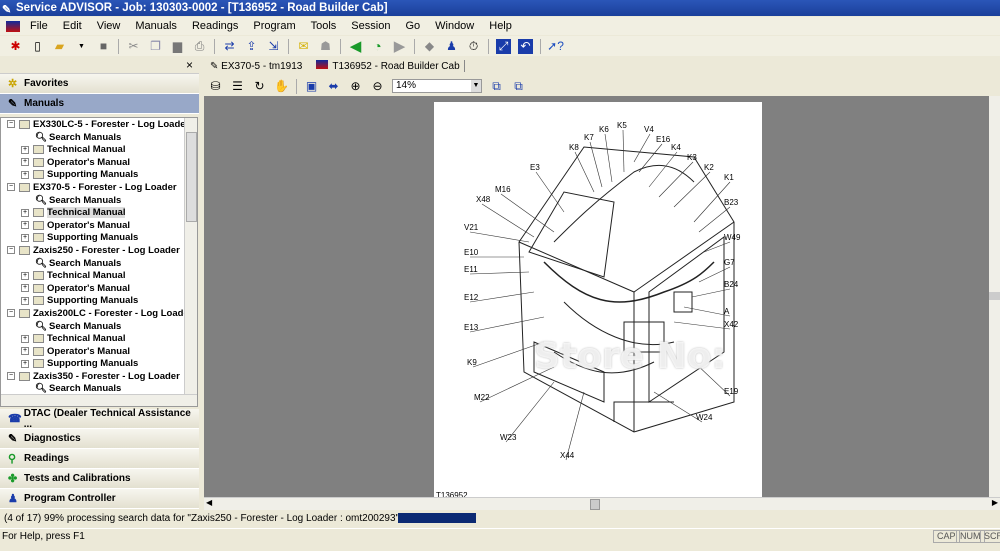 The image size is (1000, 551). I want to click on menu-file: File, so click(39, 26).